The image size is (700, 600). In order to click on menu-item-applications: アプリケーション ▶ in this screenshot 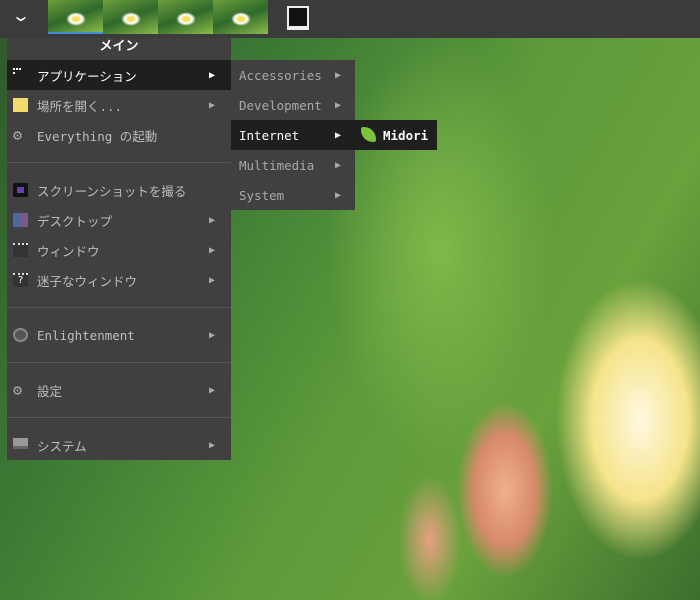, I will do `click(119, 75)`.